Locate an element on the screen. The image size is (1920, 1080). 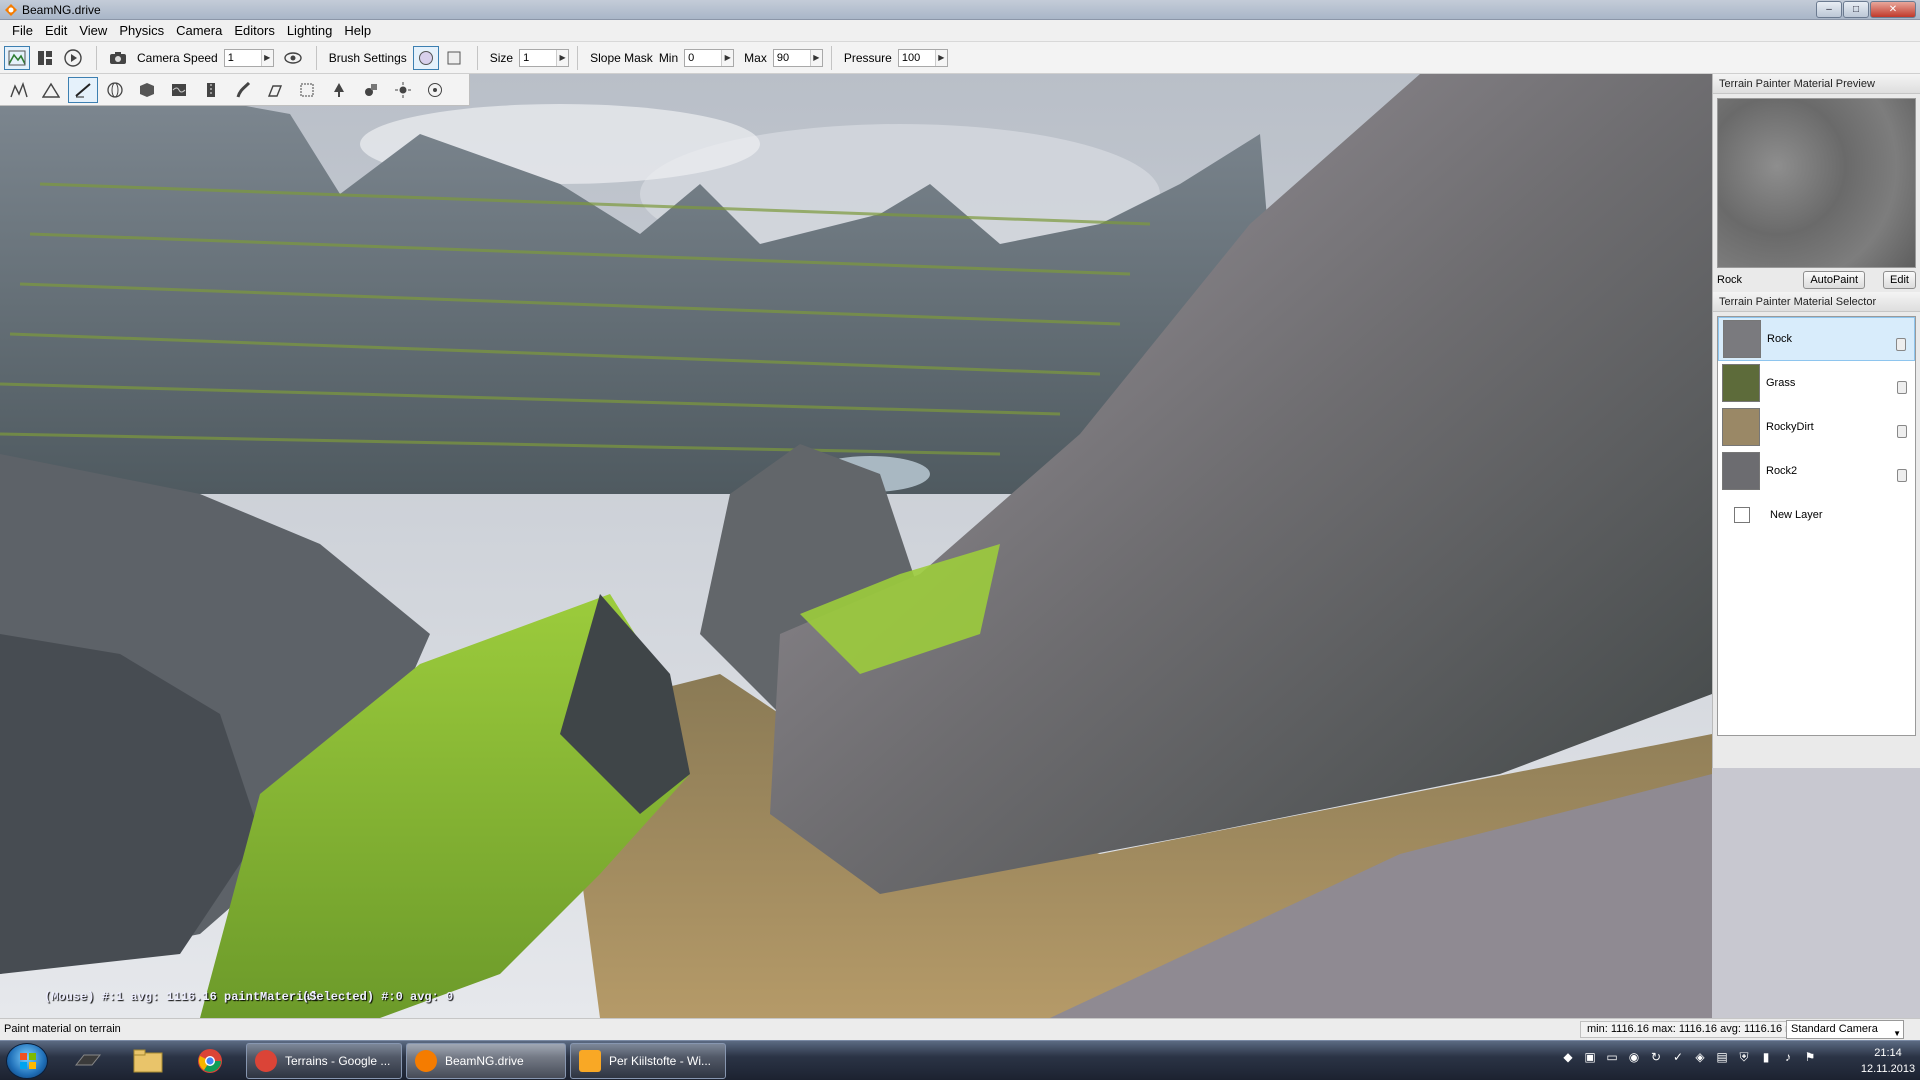
forest-tool is located at coordinates (339, 90).